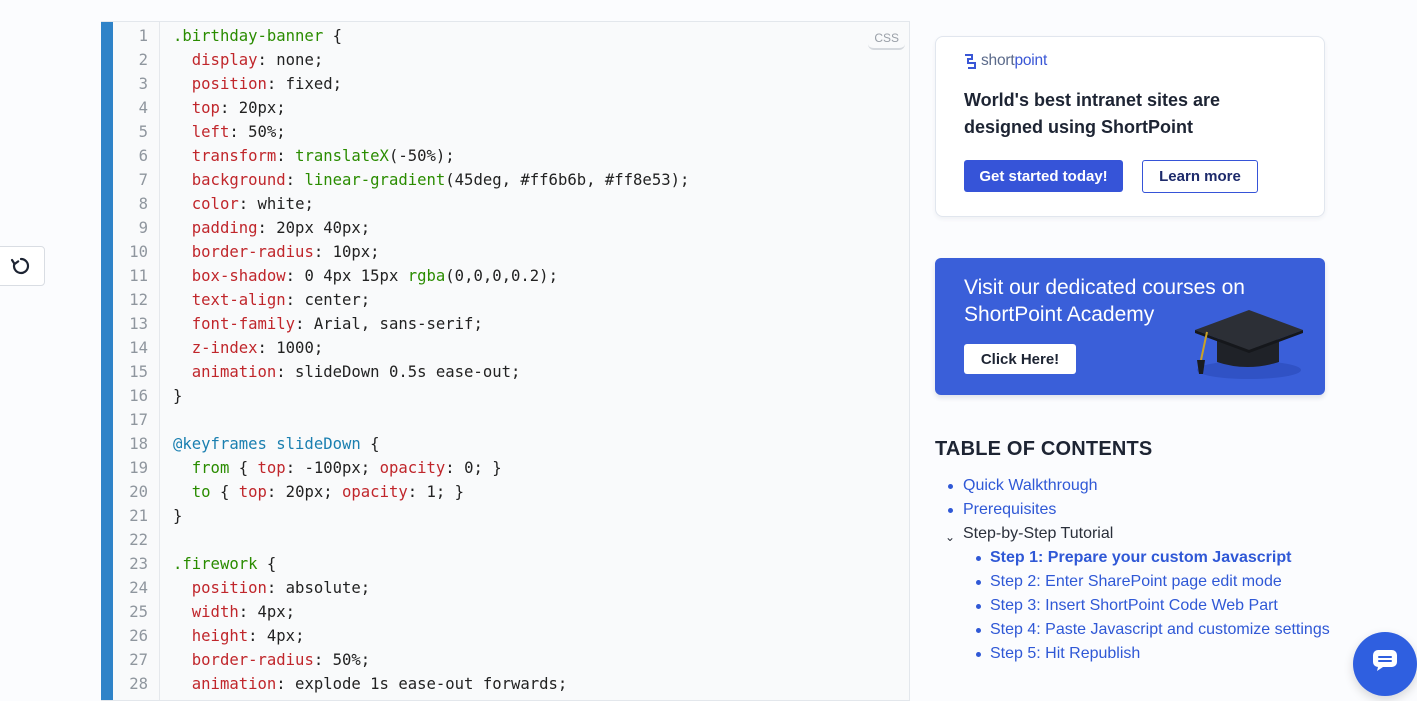 Image resolution: width=1417 pixels, height=701 pixels. I want to click on code-text: width: 4px;, so click(221, 612).